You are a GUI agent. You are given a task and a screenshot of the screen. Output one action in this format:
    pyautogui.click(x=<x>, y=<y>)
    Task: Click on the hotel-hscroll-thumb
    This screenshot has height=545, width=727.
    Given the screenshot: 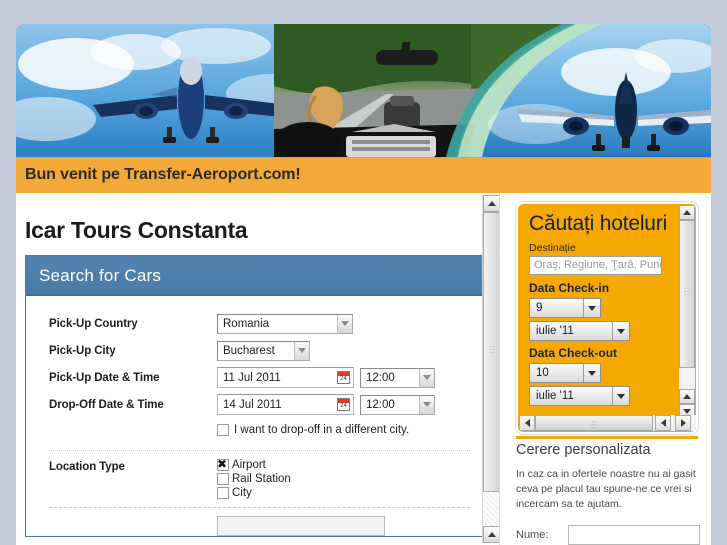 What is the action you would take?
    pyautogui.click(x=594, y=423)
    